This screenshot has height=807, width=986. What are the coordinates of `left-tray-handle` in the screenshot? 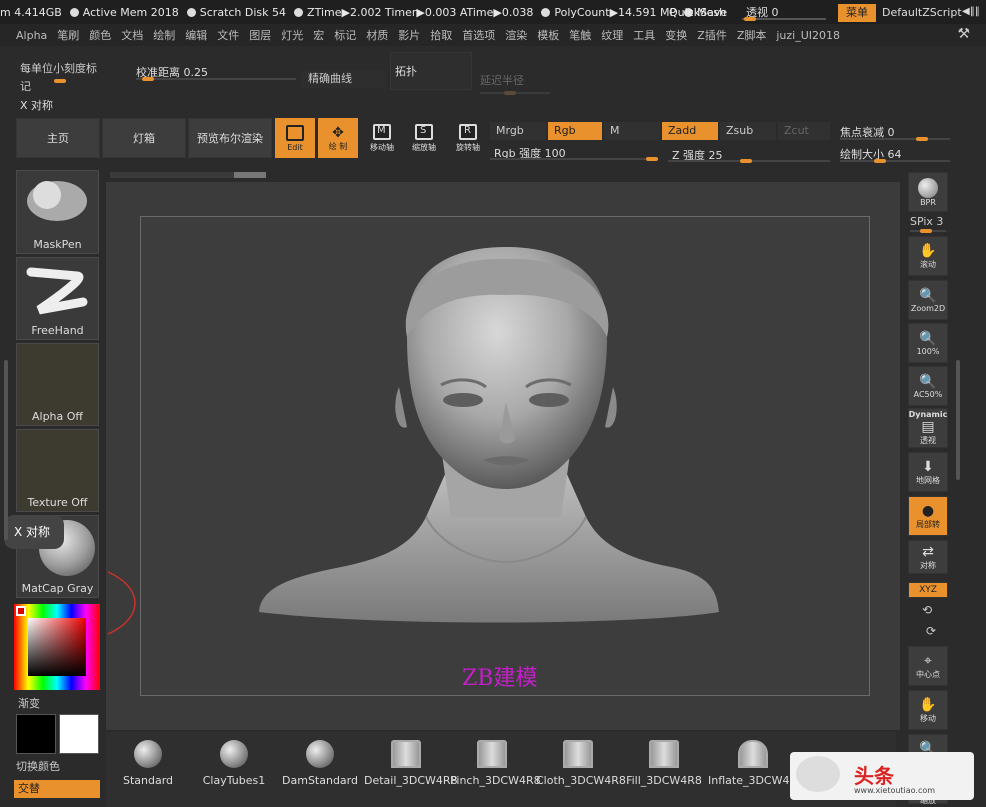 It's located at (6, 450).